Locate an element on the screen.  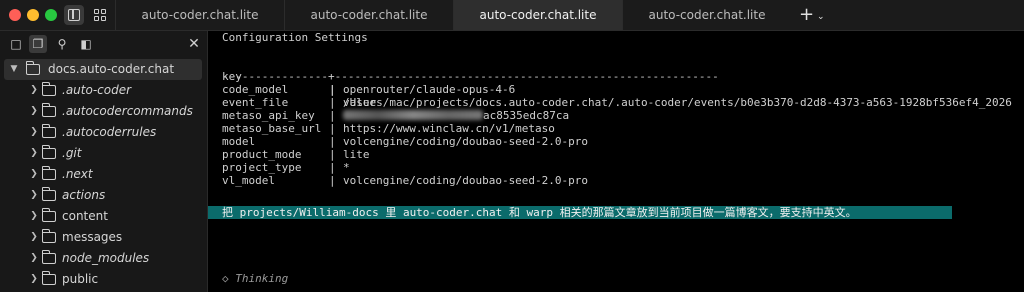
tree-folder-item: ❯ actions is located at coordinates (103, 195).